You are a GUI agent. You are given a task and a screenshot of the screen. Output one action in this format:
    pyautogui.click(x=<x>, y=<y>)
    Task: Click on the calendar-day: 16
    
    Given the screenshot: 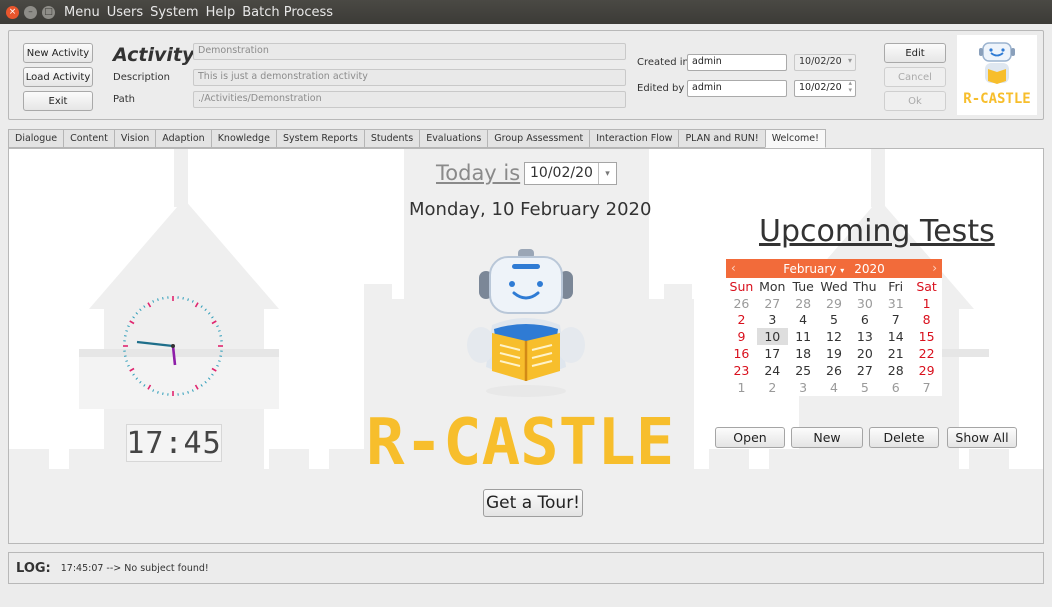 What is the action you would take?
    pyautogui.click(x=741, y=353)
    